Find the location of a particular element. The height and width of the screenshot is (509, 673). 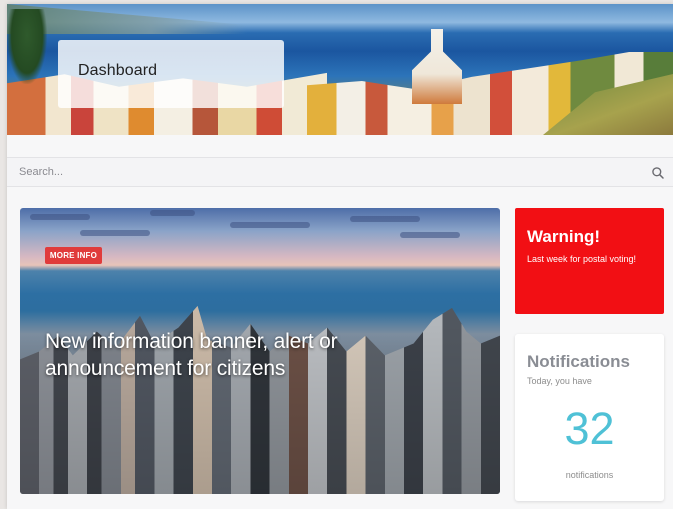

hero-church is located at coordinates (437, 66).